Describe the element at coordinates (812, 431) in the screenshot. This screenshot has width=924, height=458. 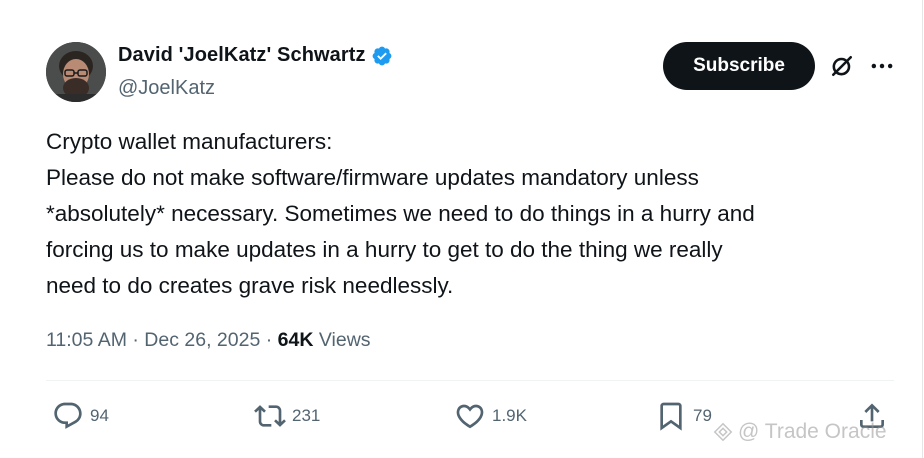
I see `watermark-text: @ Trade Oracle` at that location.